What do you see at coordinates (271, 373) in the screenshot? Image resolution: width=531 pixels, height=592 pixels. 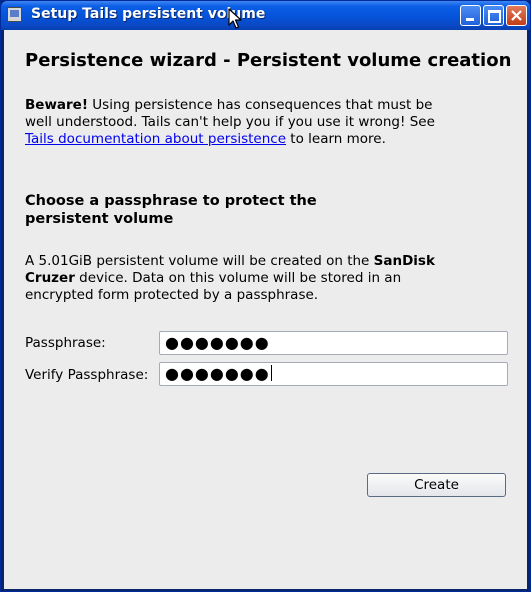 I see `text-cursor` at bounding box center [271, 373].